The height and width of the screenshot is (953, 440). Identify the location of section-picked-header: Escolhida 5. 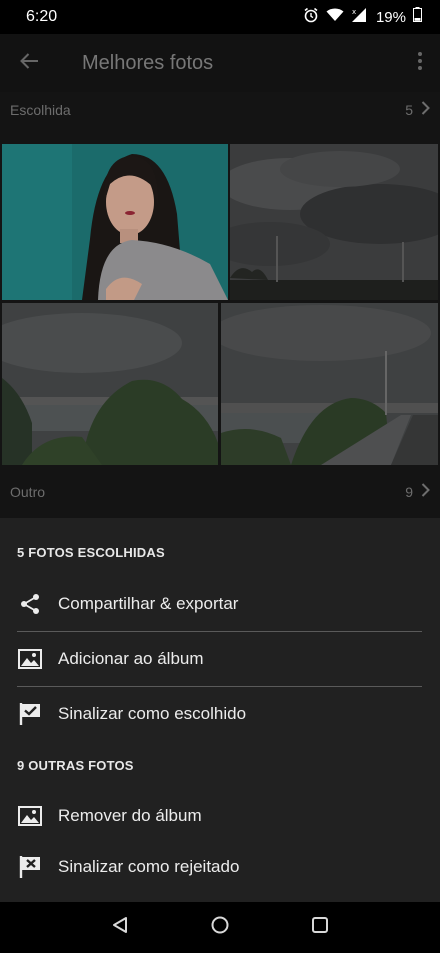
(220, 110).